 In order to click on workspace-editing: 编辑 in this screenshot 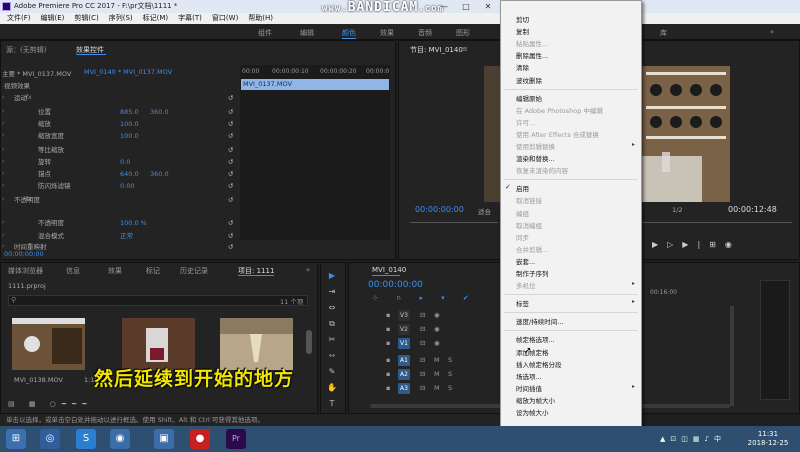, I will do `click(307, 33)`.